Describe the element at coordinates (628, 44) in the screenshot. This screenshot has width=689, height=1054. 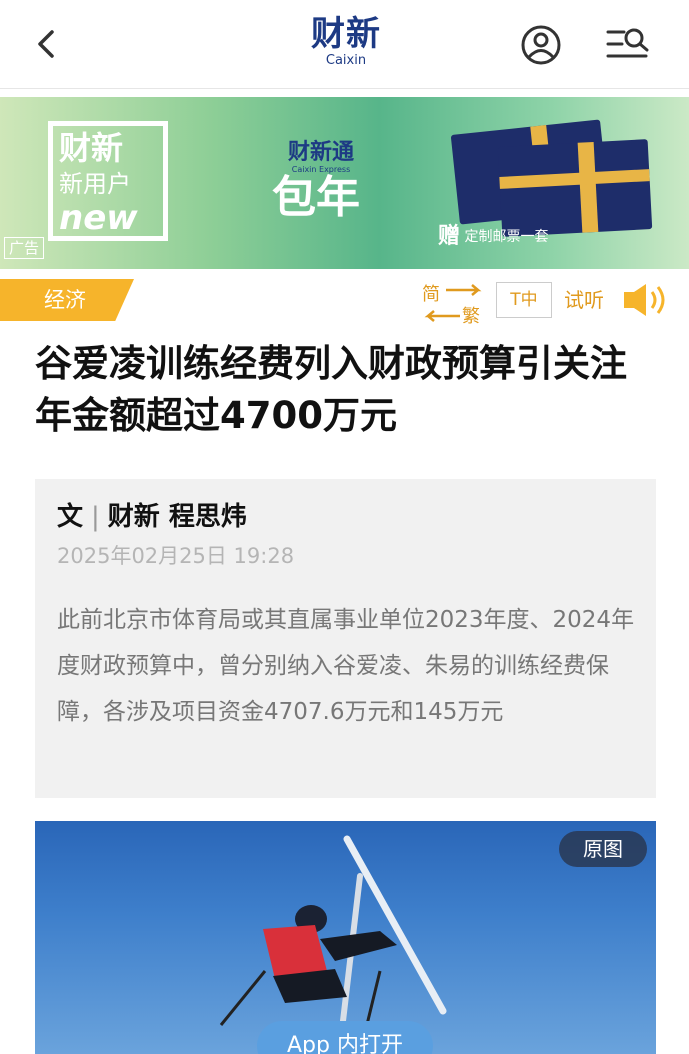
I see `menu-search-icon` at that location.